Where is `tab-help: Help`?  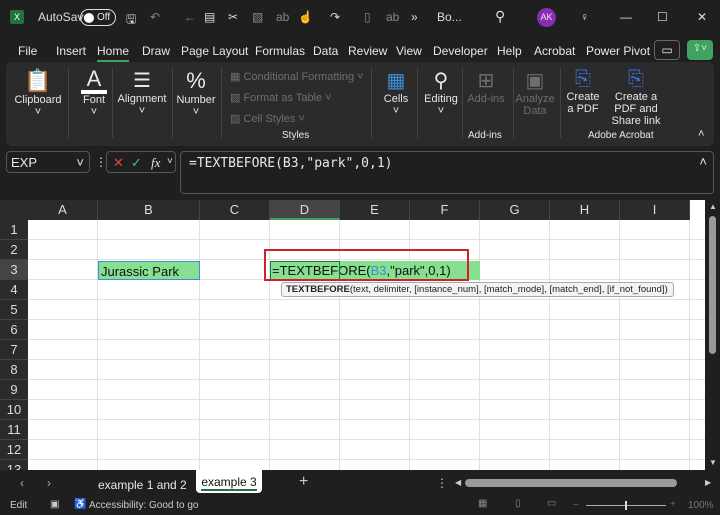 tab-help: Help is located at coordinates (509, 51).